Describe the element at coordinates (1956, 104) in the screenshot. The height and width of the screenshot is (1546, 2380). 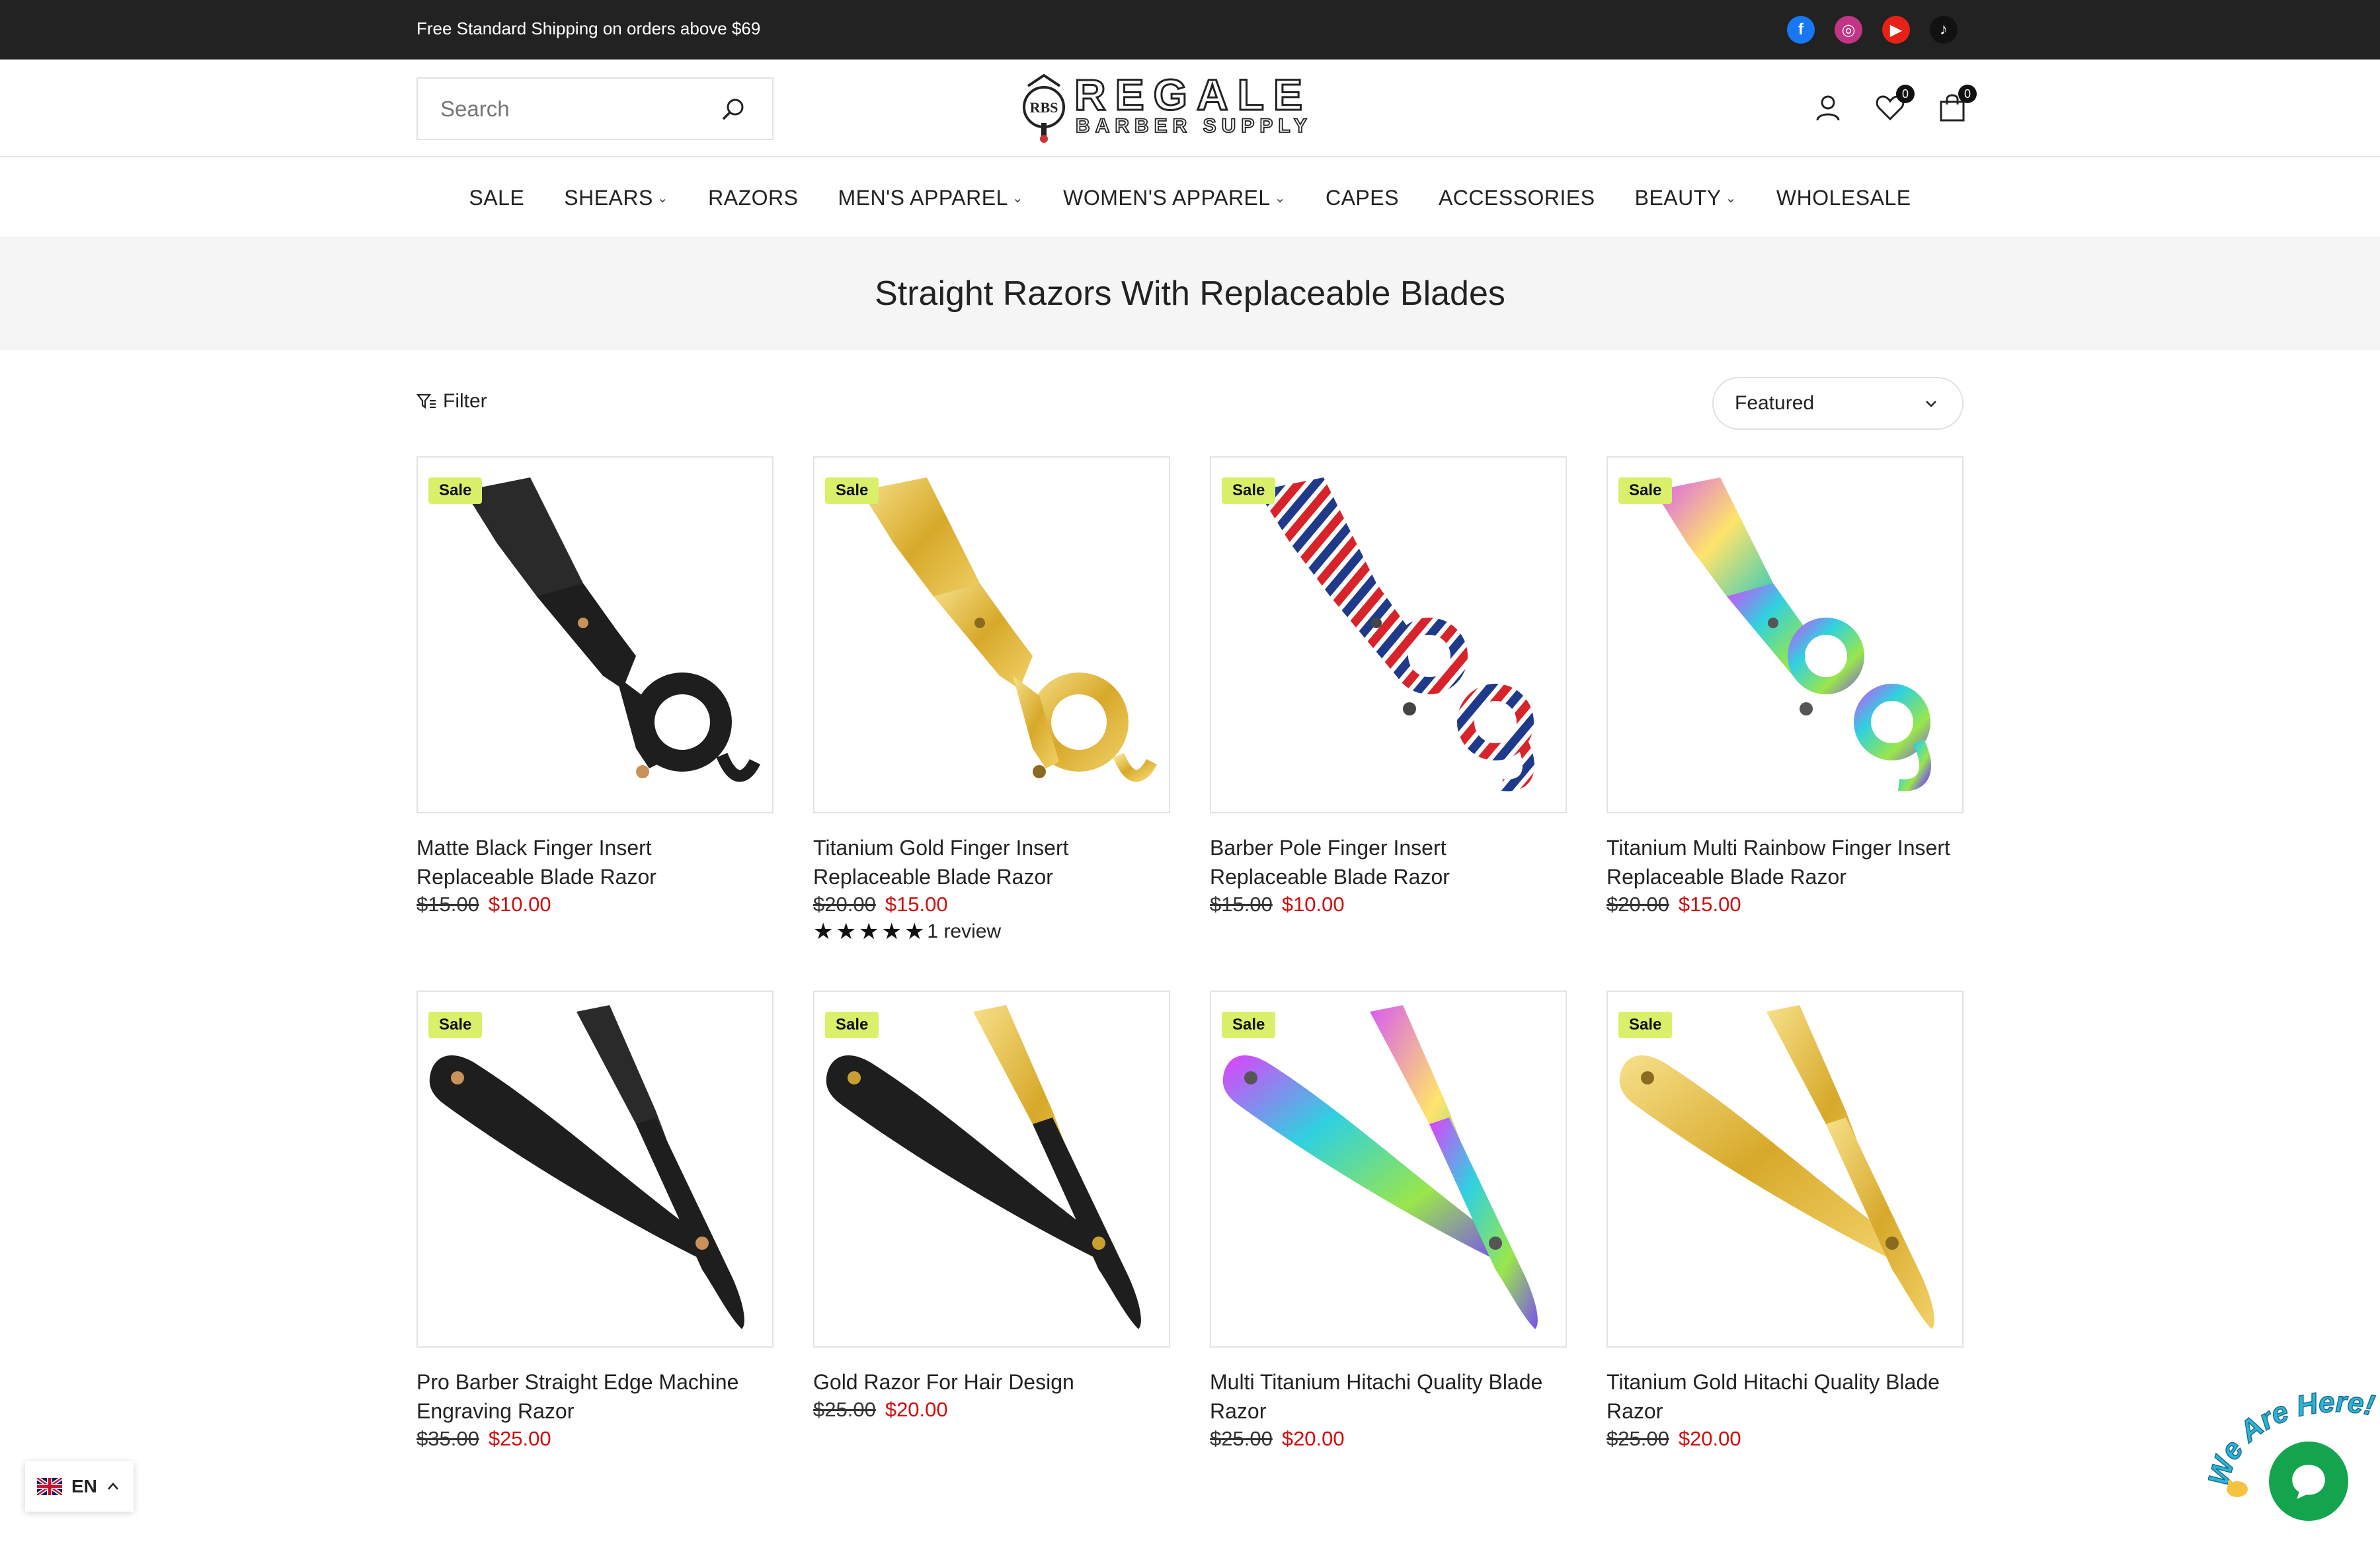
I see `cart-button: 0` at that location.